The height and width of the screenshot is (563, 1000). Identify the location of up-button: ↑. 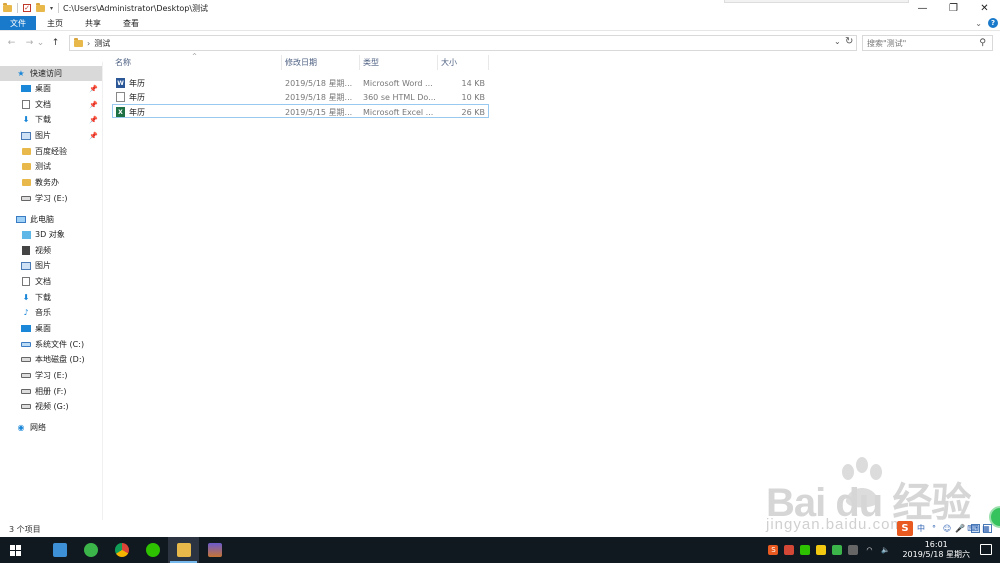
(55, 43).